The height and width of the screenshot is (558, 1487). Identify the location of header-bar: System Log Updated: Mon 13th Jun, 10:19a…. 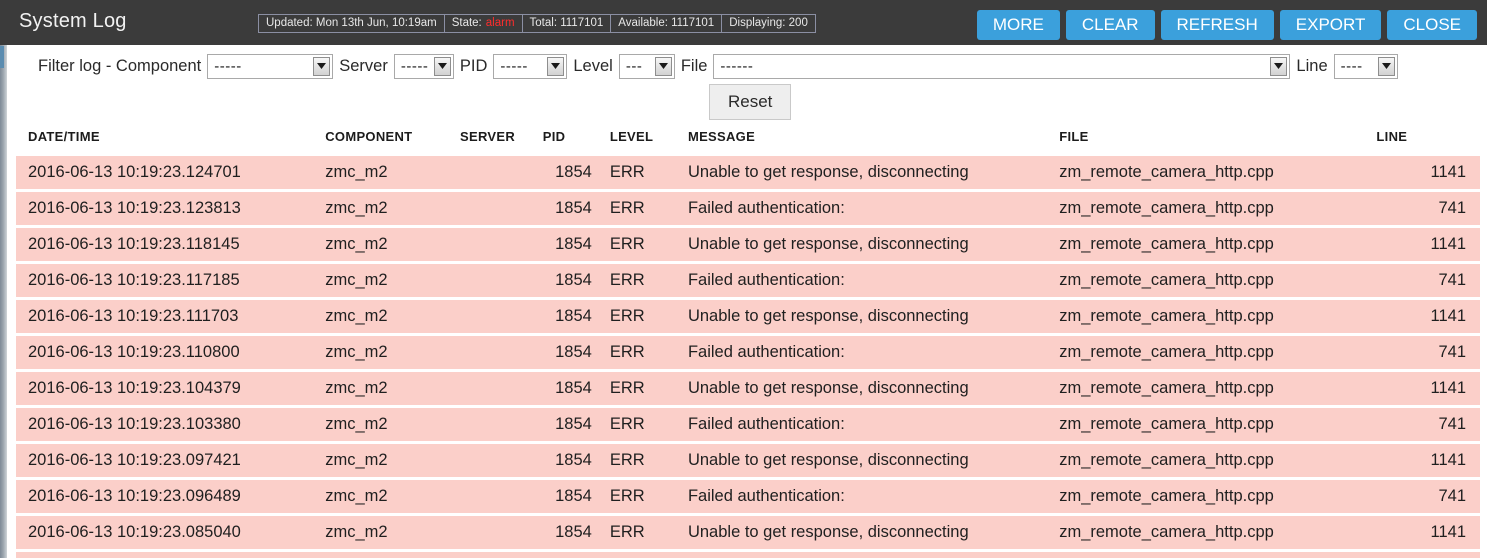
(743, 22).